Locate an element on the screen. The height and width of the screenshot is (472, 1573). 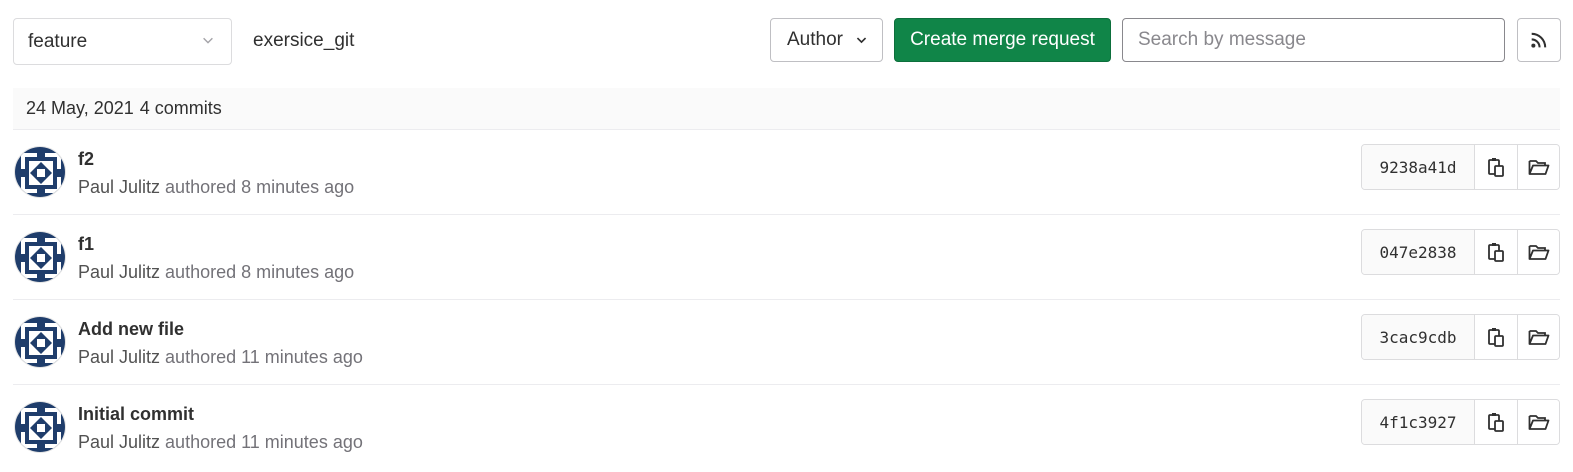
commit-sha-group: 047e2838 is located at coordinates (1460, 252).